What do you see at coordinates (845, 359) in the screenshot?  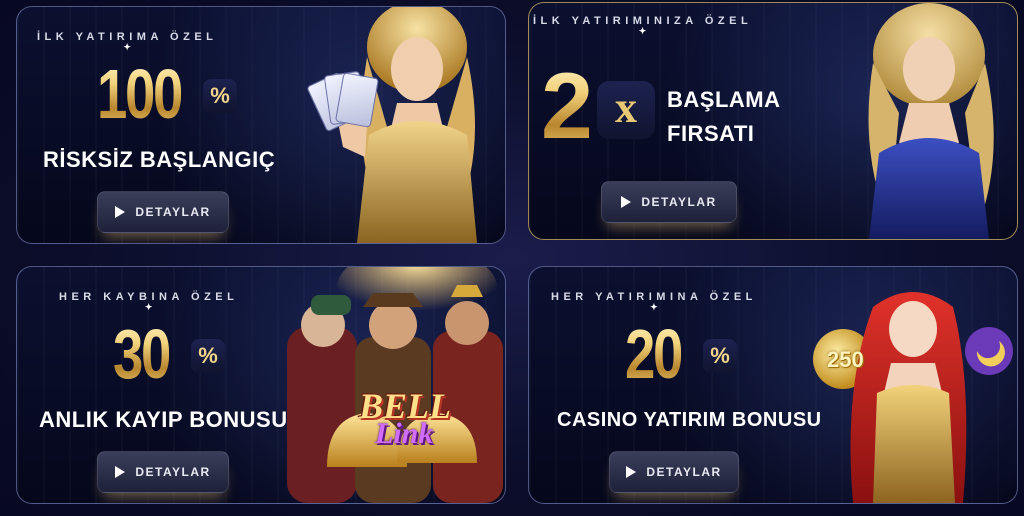 I see `badge-250: 250` at bounding box center [845, 359].